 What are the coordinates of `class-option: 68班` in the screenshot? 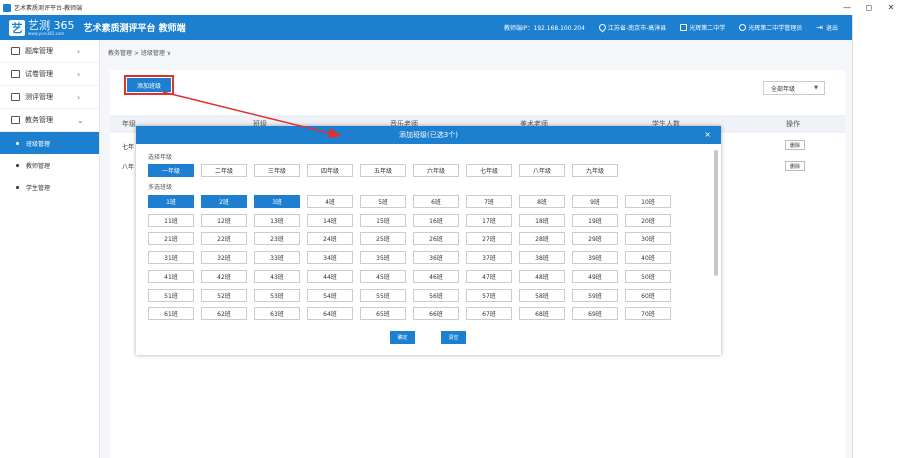 It's located at (542, 314).